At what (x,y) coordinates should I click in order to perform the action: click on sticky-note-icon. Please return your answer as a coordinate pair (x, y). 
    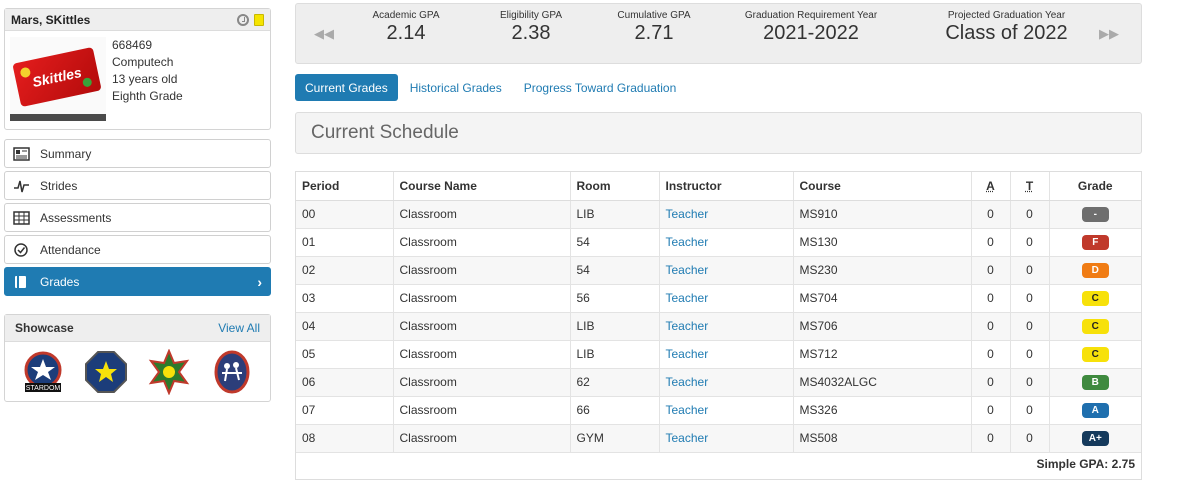
    Looking at the image, I should click on (259, 19).